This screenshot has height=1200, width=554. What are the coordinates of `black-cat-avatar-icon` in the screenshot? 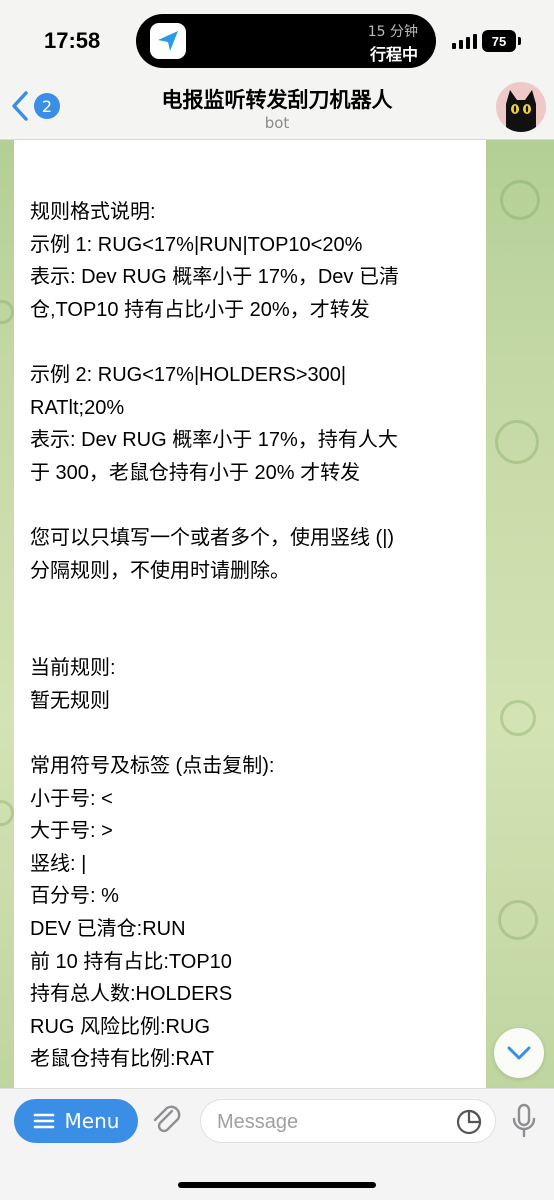 It's located at (521, 111).